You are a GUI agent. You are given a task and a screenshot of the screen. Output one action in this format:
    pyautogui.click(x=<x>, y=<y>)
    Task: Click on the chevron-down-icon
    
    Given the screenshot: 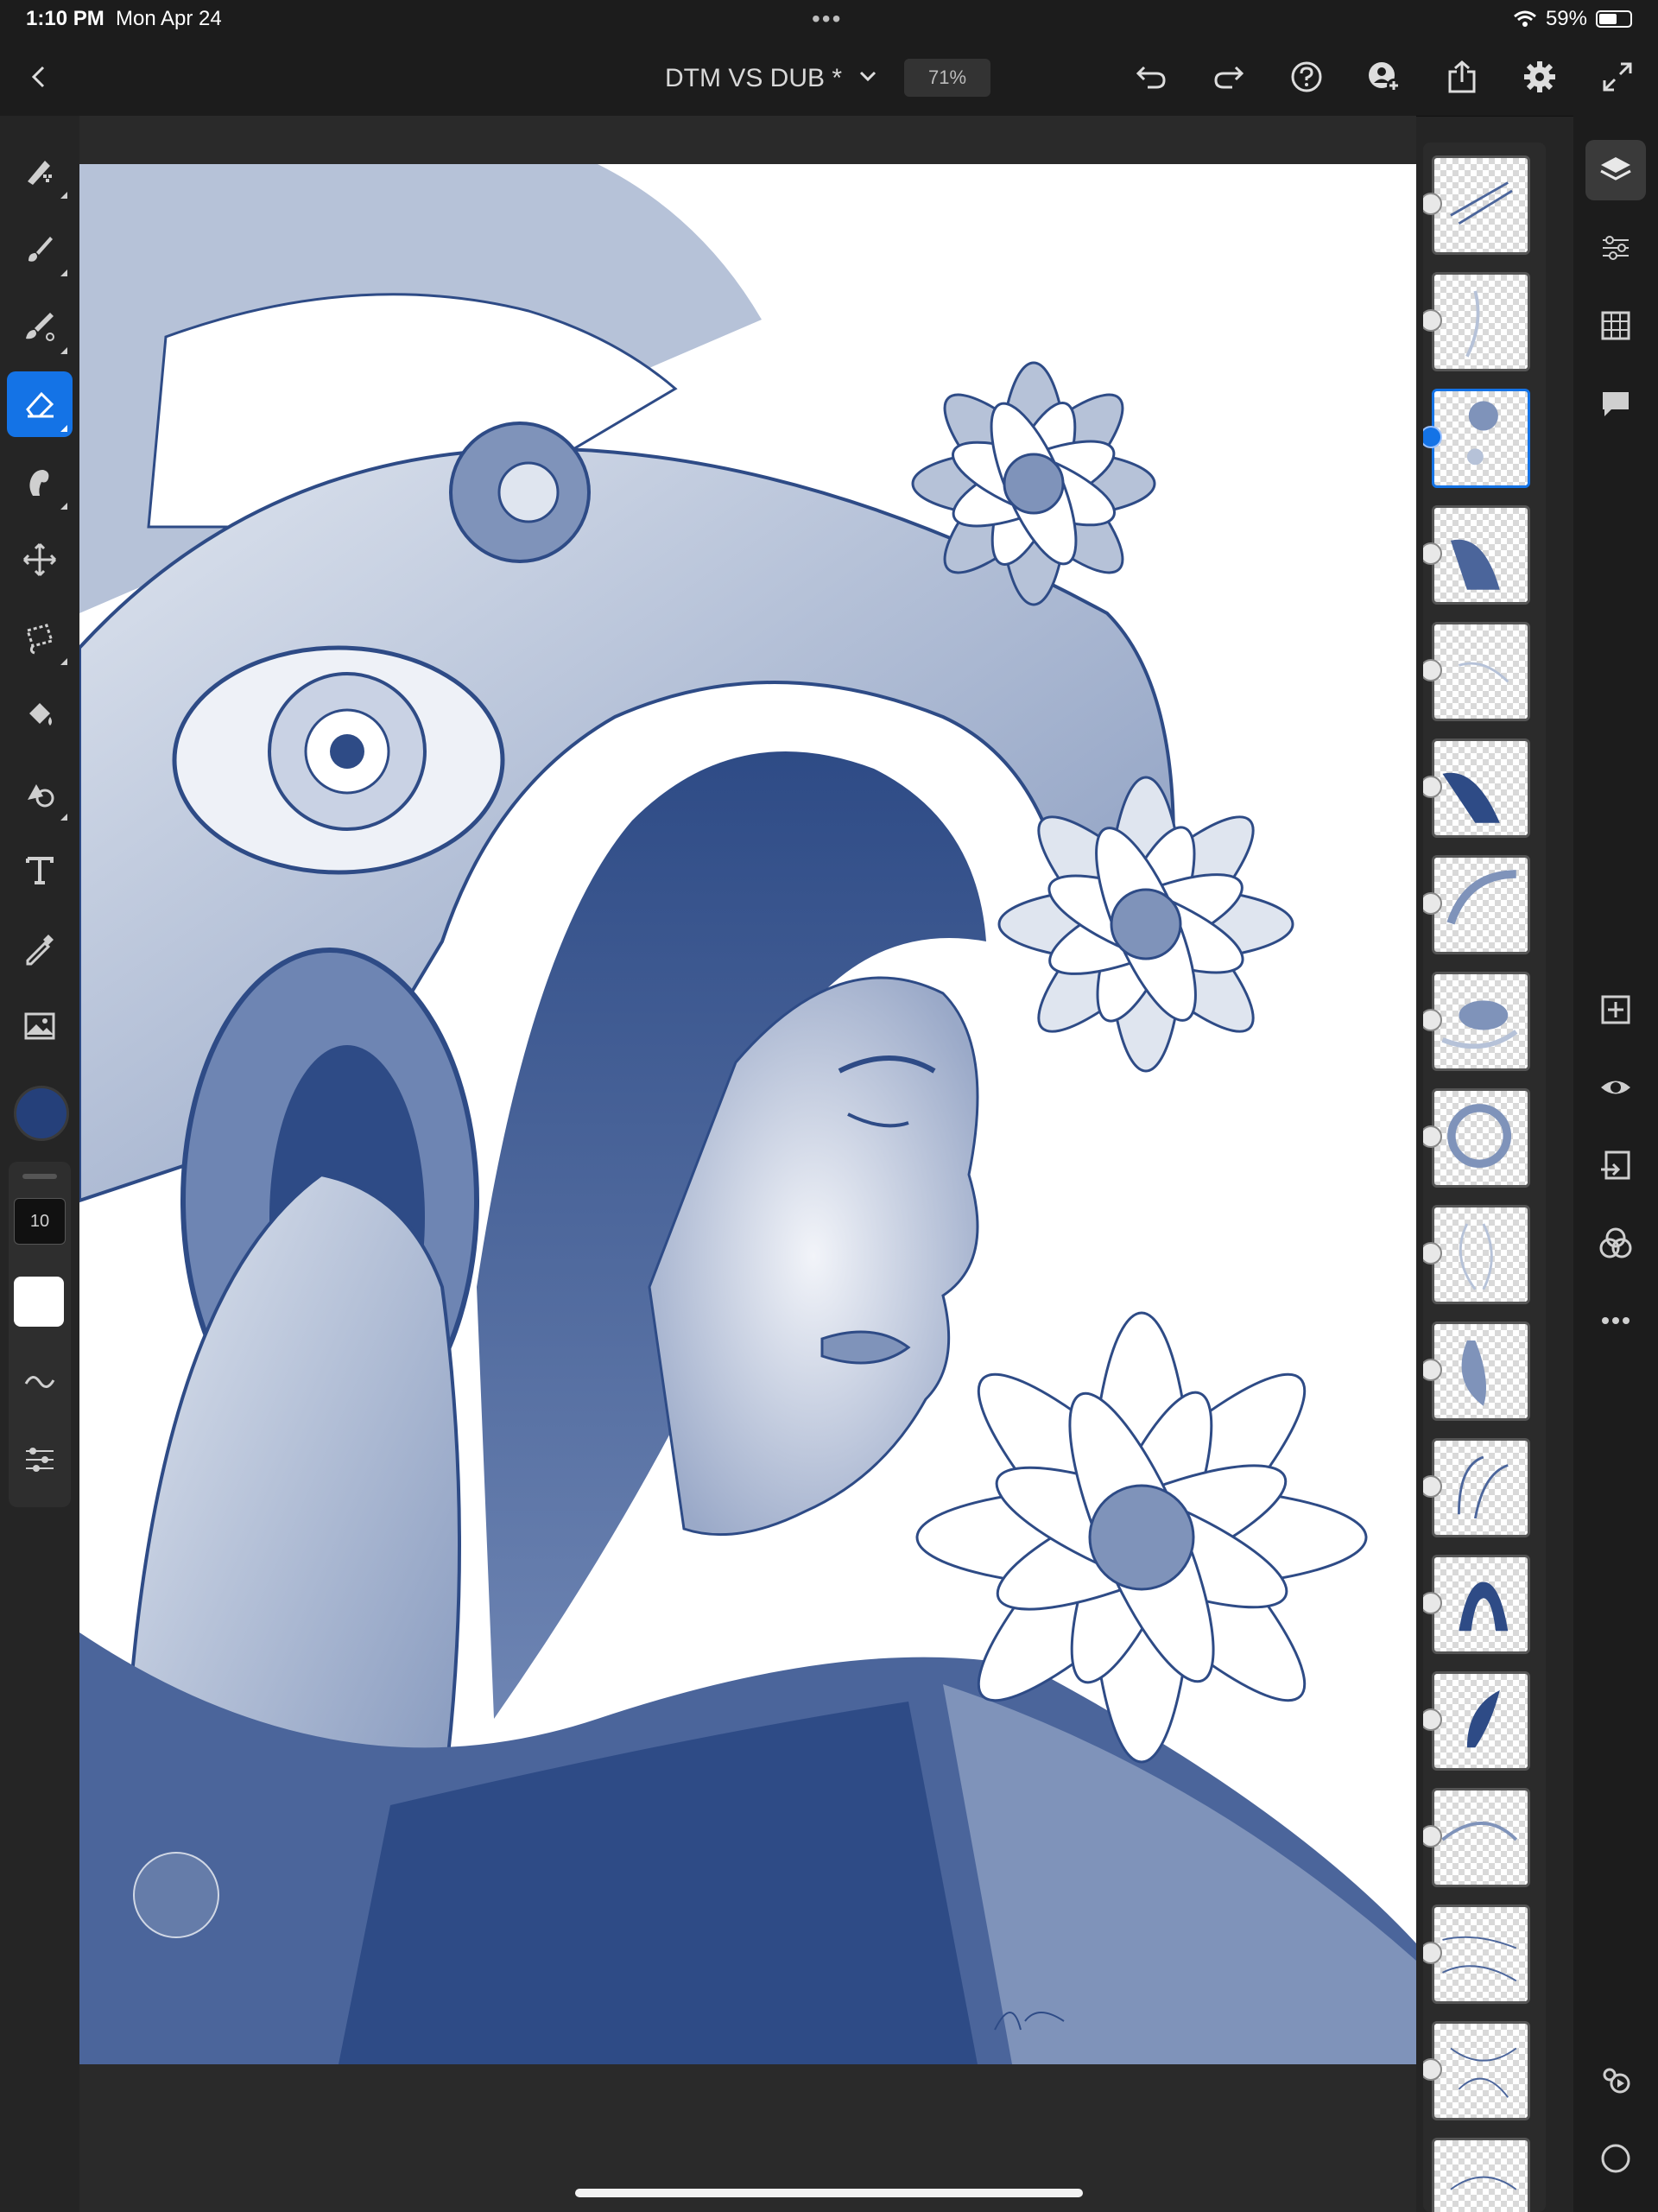 What is the action you would take?
    pyautogui.click(x=867, y=76)
    